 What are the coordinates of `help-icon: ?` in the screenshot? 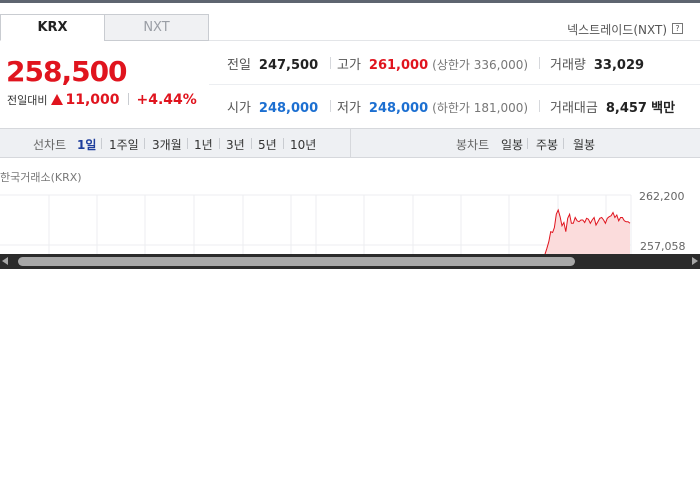 It's located at (677, 28).